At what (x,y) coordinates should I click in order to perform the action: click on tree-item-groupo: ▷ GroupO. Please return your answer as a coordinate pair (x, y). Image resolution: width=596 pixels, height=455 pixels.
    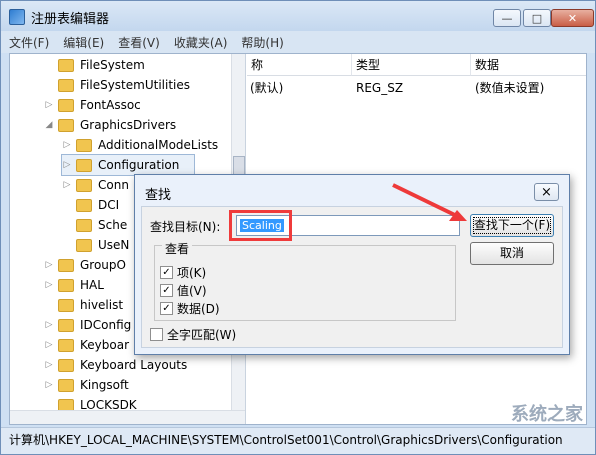
    Looking at the image, I should click on (85, 265).